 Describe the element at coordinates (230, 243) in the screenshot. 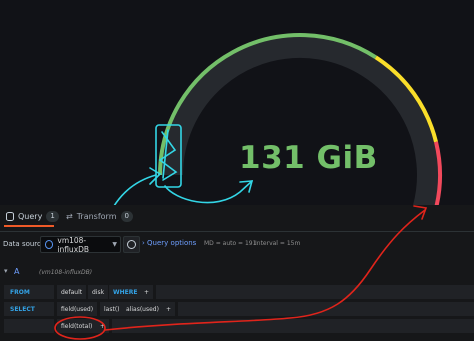

I see `max-data-points-info: MD = auto = 191` at that location.